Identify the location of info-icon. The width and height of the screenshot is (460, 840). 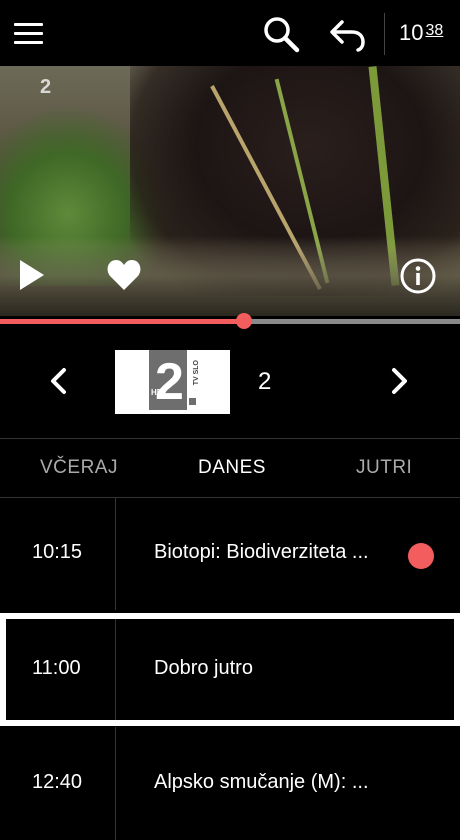
(418, 276).